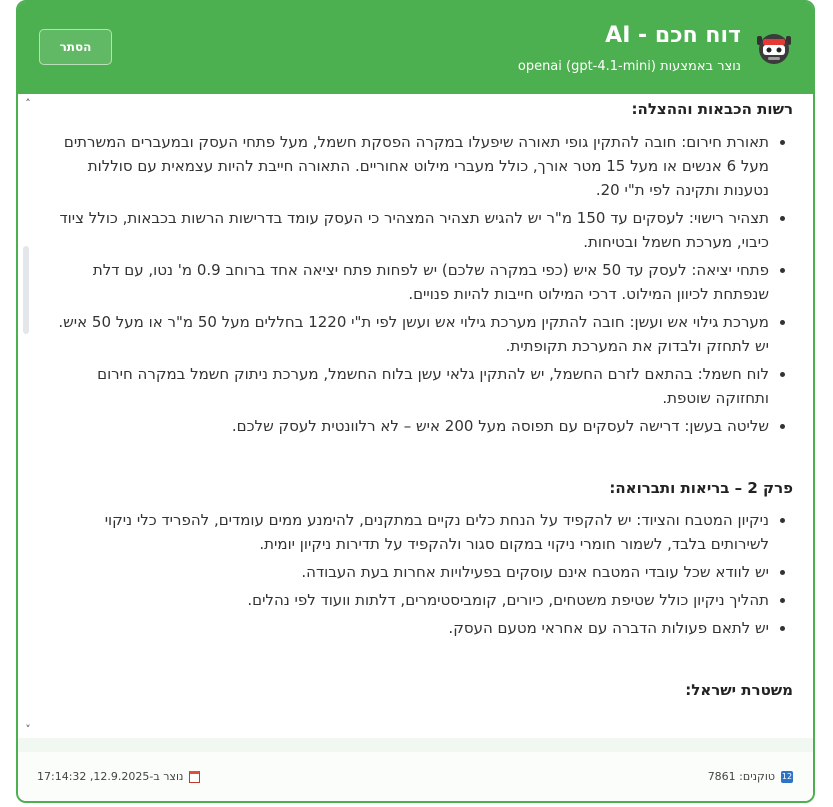  Describe the element at coordinates (28, 730) in the screenshot. I see `scroll-down-icon: ˅` at that location.